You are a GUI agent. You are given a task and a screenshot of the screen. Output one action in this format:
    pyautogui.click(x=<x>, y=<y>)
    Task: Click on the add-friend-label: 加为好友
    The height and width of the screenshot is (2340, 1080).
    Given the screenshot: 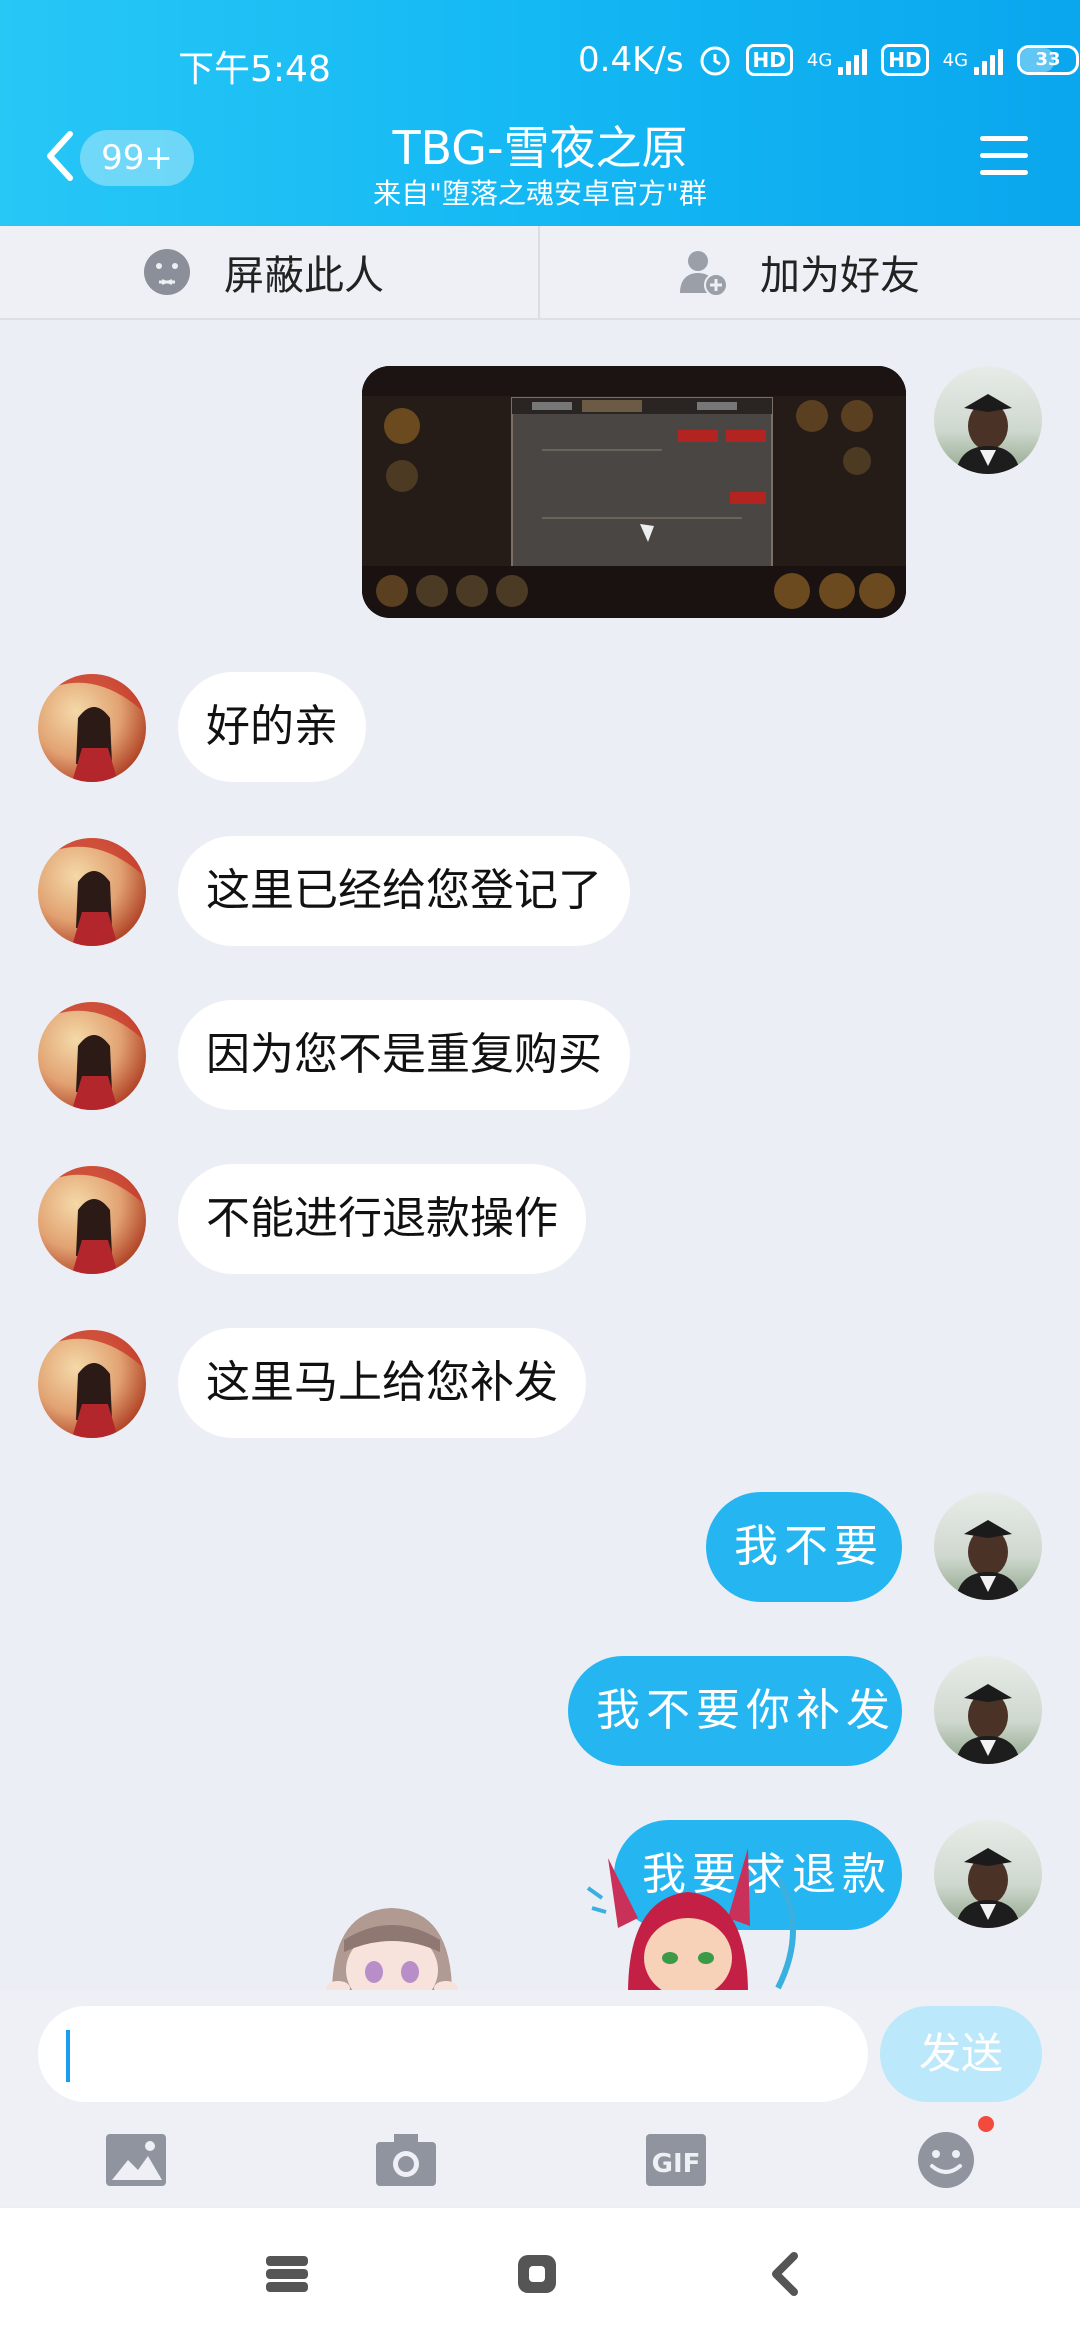 What is the action you would take?
    pyautogui.click(x=840, y=276)
    